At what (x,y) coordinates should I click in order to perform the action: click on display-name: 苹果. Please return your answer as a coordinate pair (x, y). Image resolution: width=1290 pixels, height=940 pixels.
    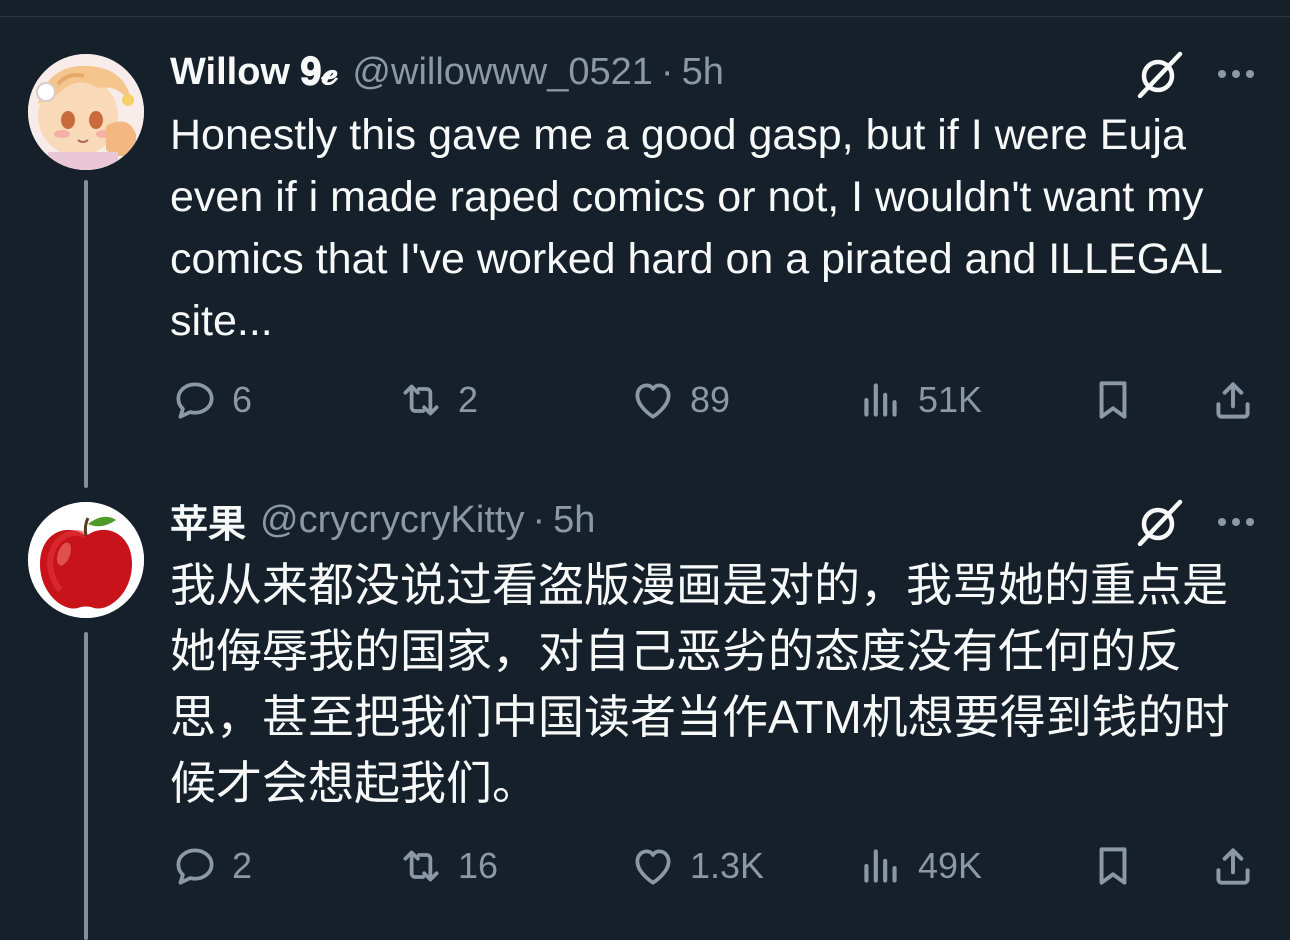
    Looking at the image, I should click on (208, 520).